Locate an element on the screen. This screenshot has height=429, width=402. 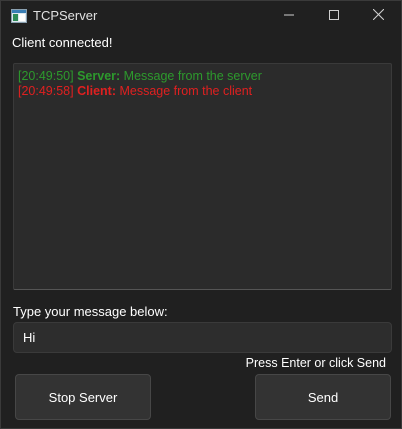
minimize-icon is located at coordinates (288, 16).